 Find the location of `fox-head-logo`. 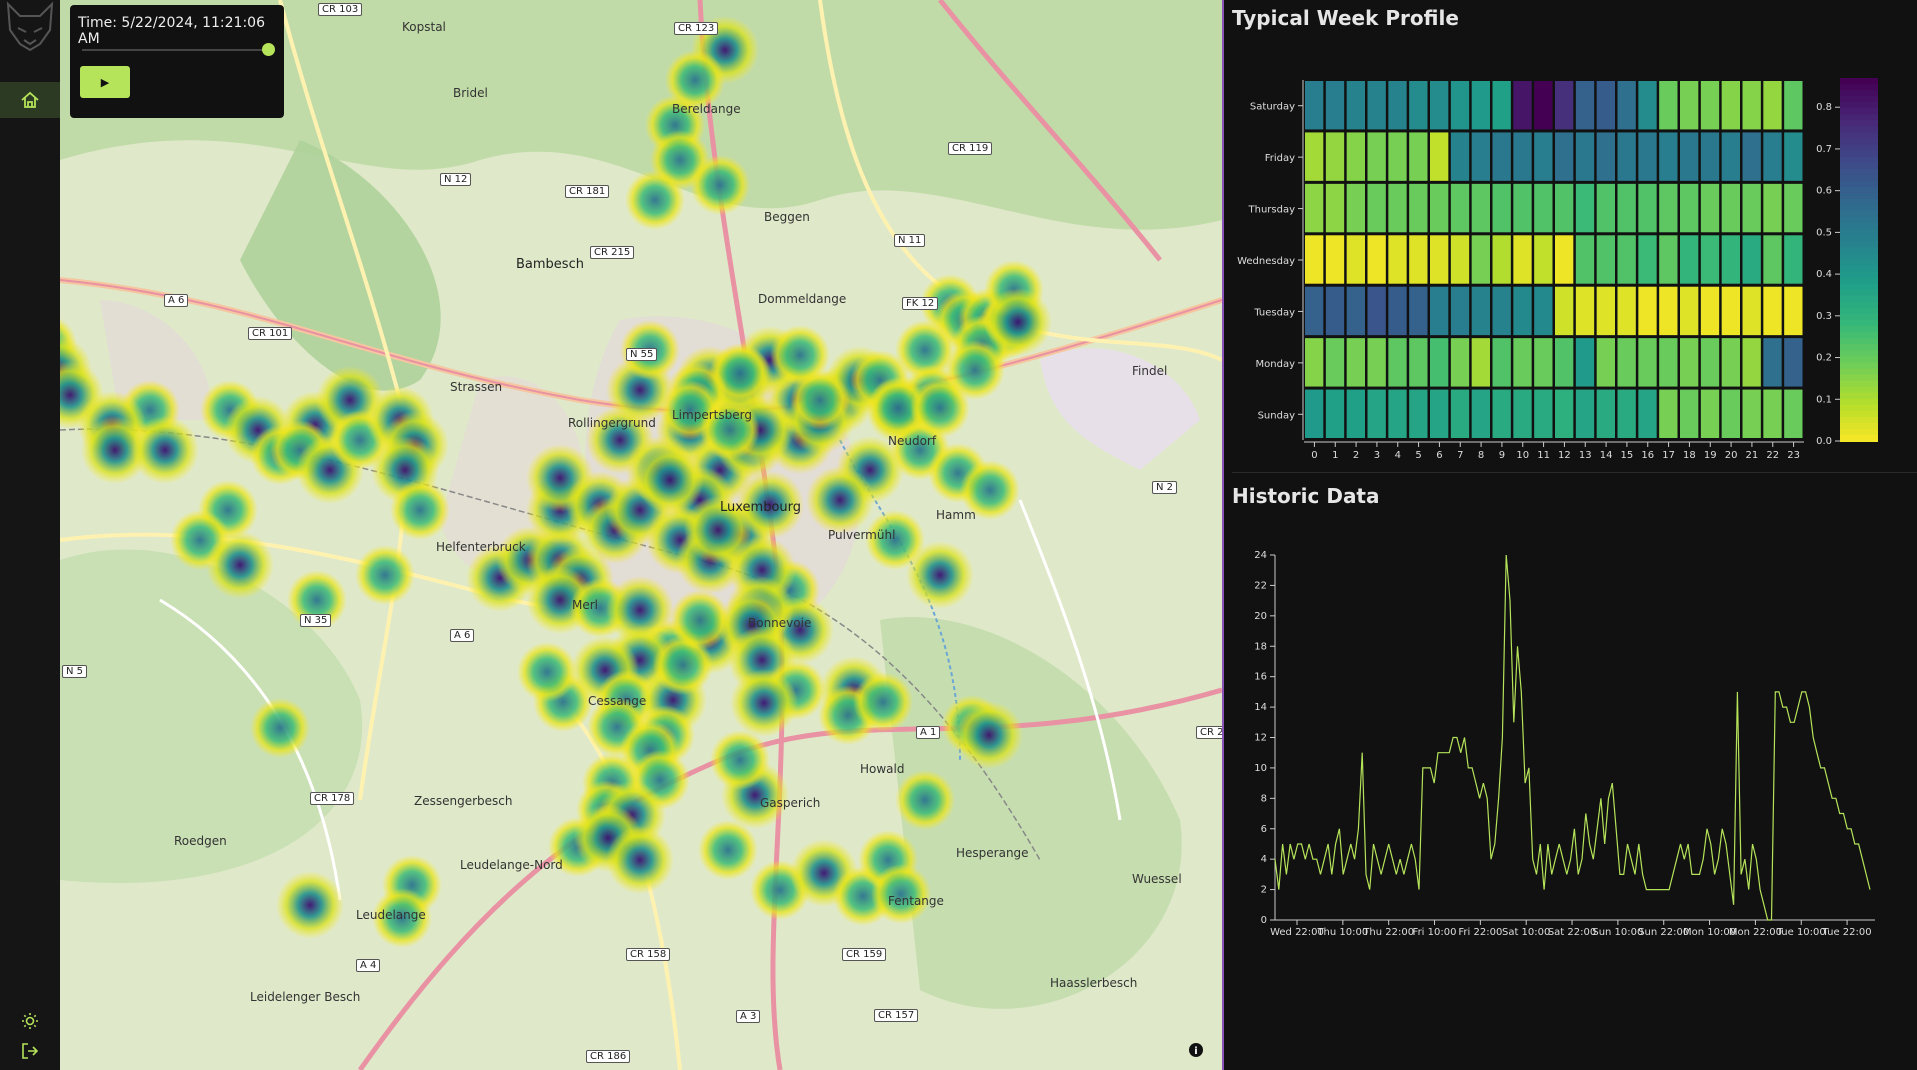

fox-head-logo is located at coordinates (30, 26).